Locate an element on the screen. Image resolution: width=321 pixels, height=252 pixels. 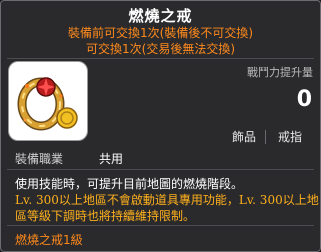
description-line: 使用技能時，可提升目前地圖的燃燒階段。 is located at coordinates (129, 184).